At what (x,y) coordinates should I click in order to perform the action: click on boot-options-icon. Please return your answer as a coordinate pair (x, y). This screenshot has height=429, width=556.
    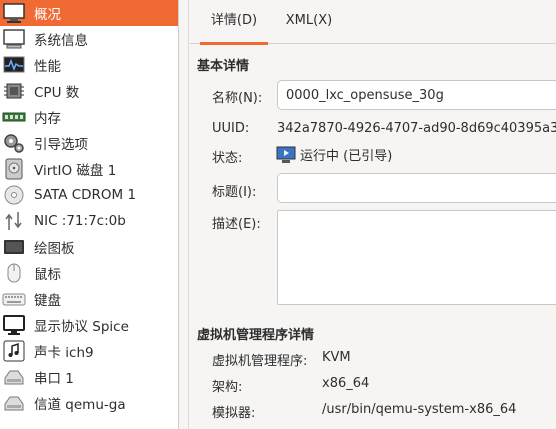
    Looking at the image, I should click on (14, 143).